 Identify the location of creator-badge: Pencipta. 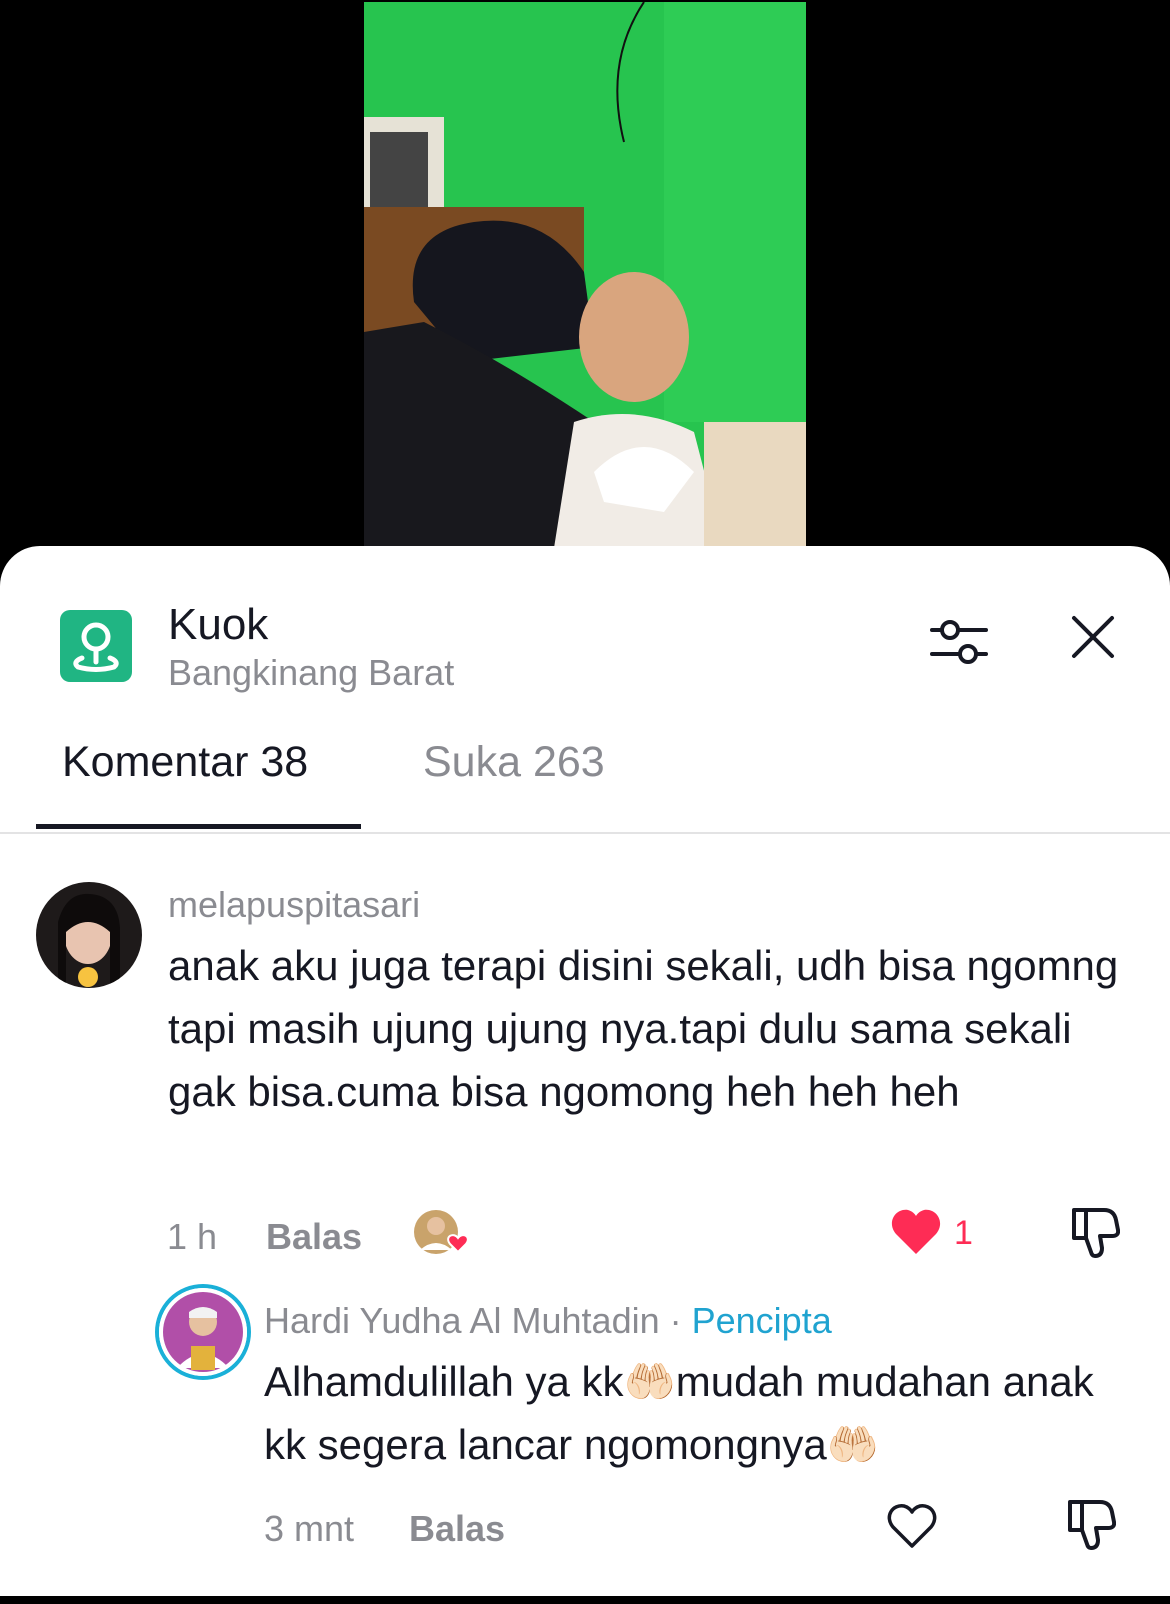
(761, 1320).